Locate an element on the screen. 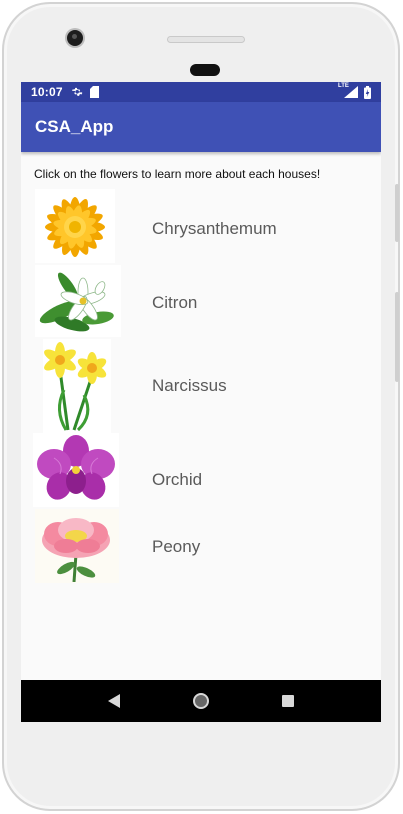 The height and width of the screenshot is (814, 403). home-icon is located at coordinates (200, 701).